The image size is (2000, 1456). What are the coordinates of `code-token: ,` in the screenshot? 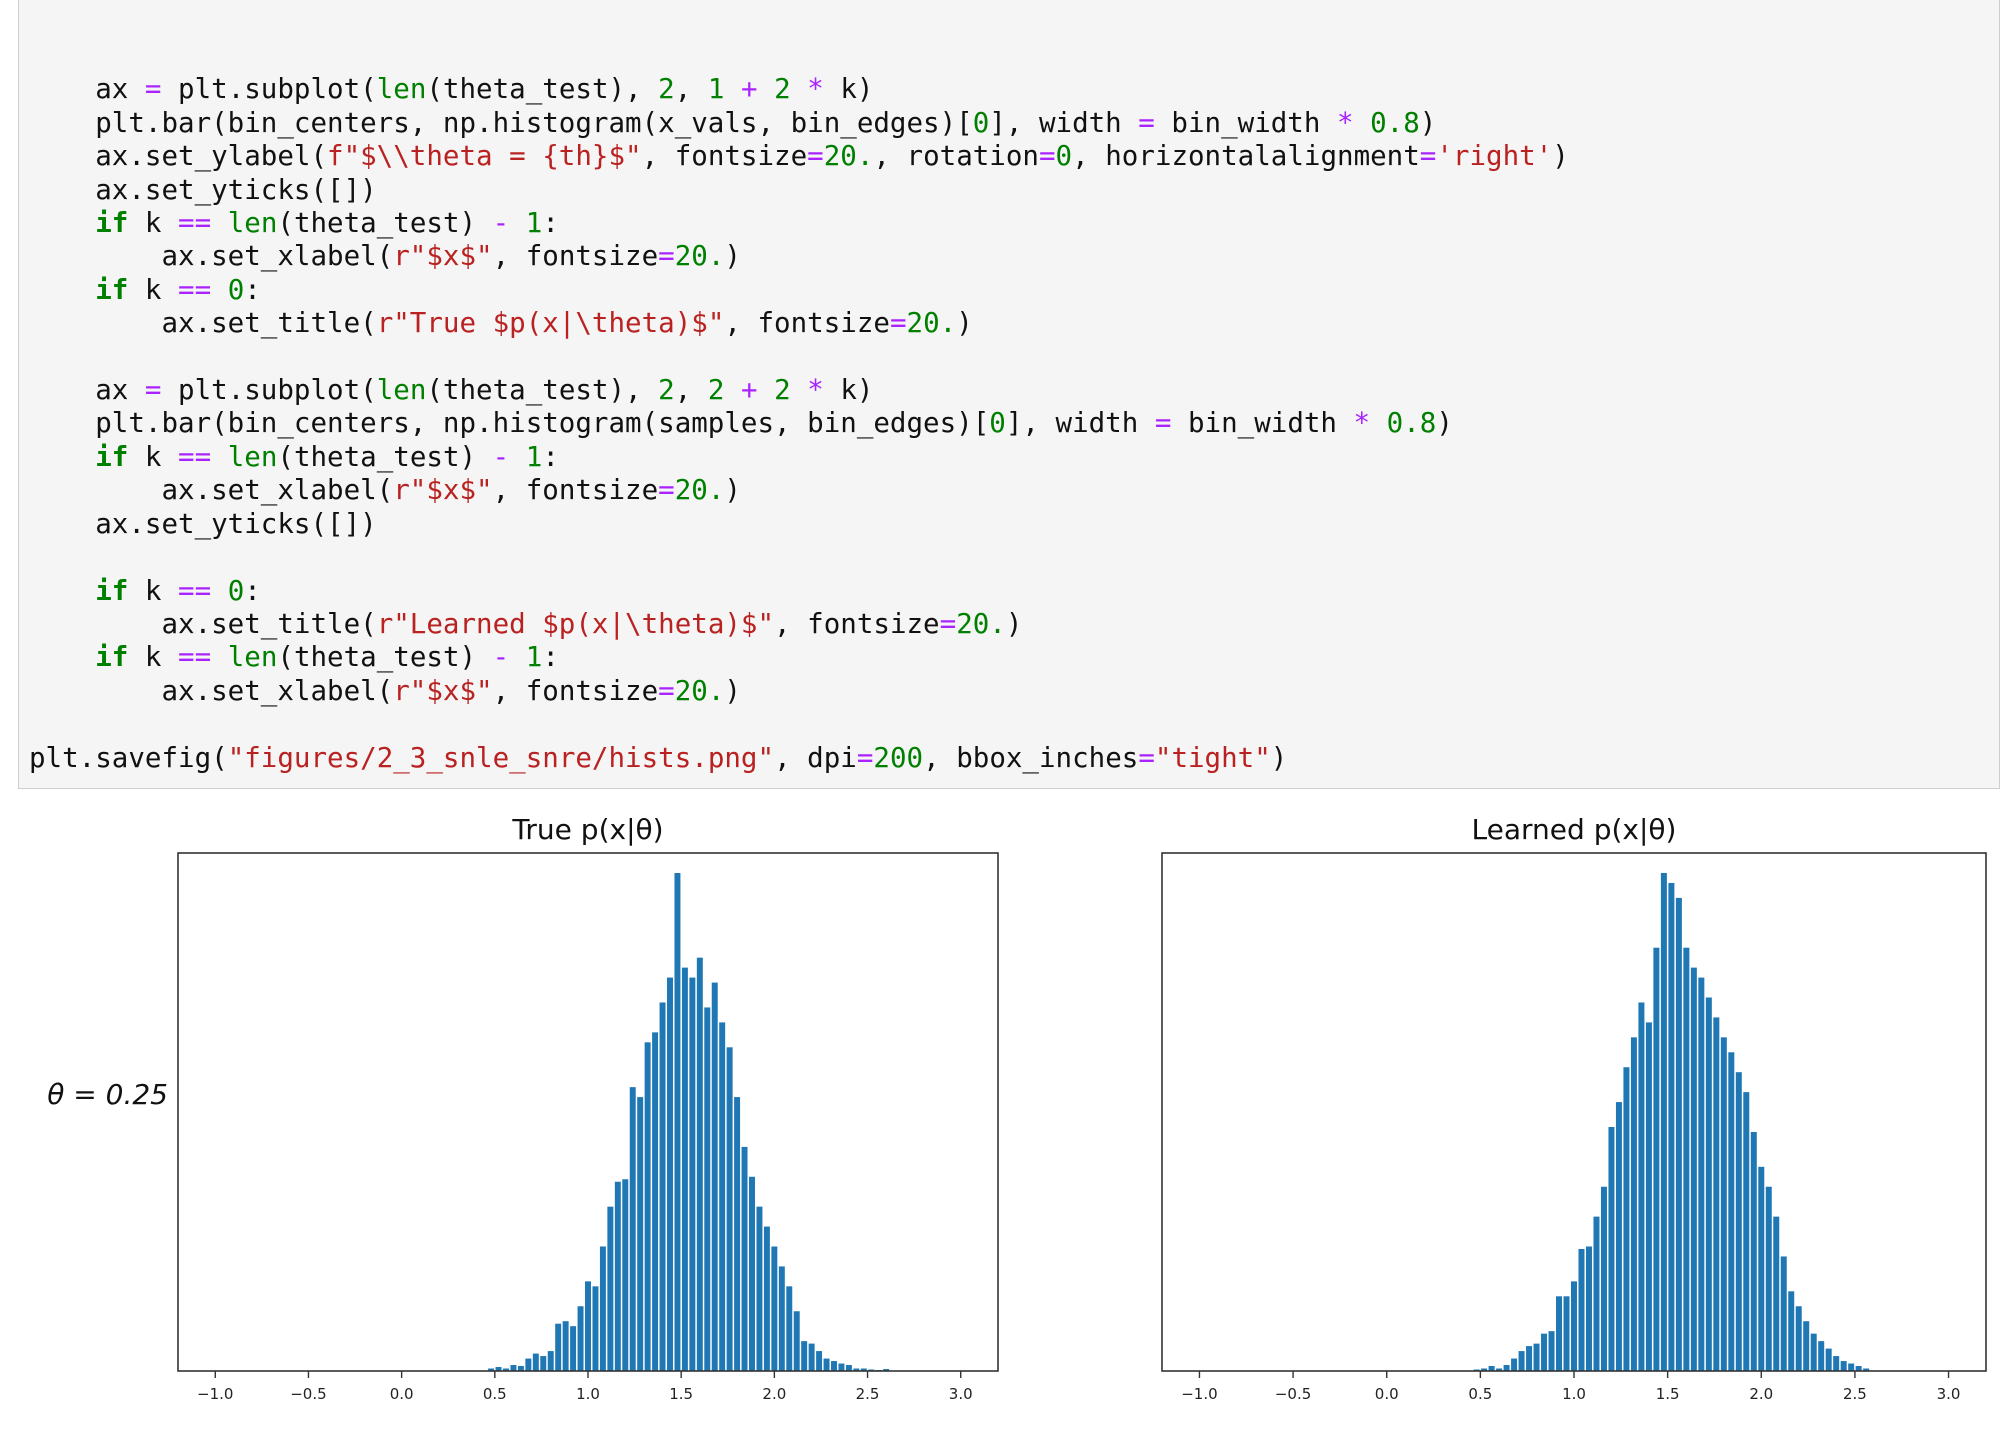 It's located at (691, 390).